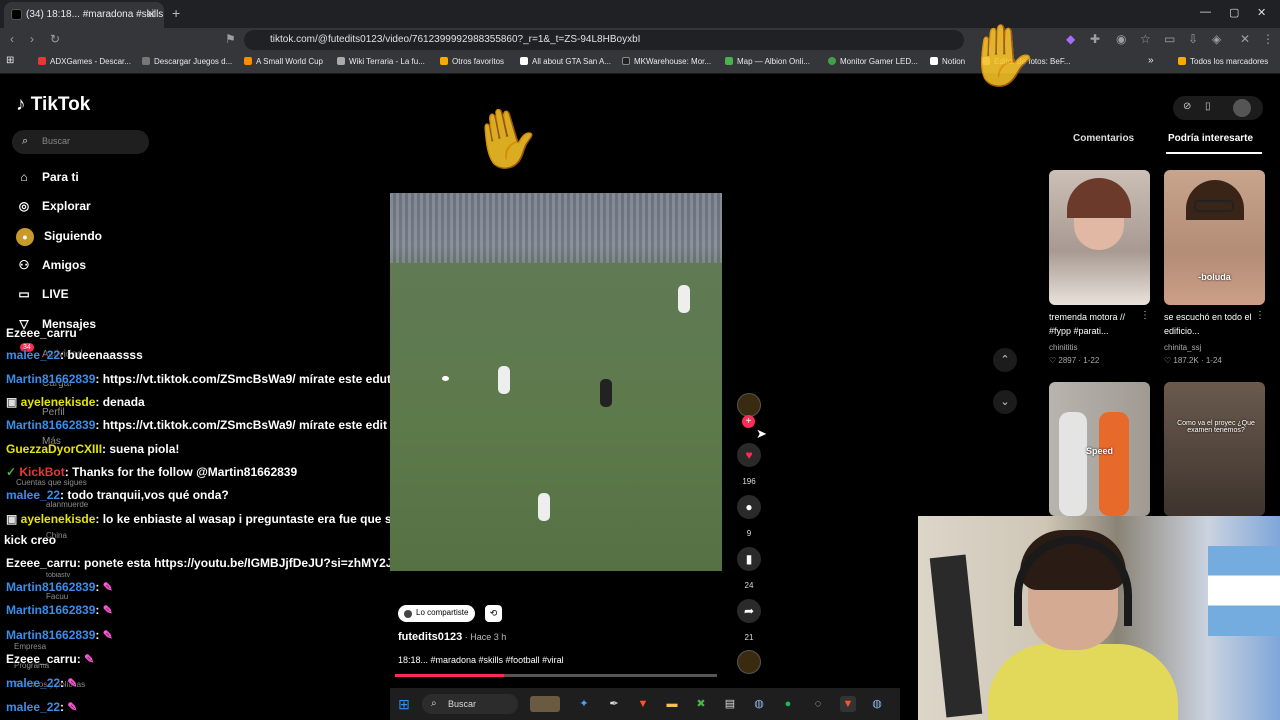 This screenshot has height=720, width=1280. I want to click on share-button: ➦, so click(749, 611).